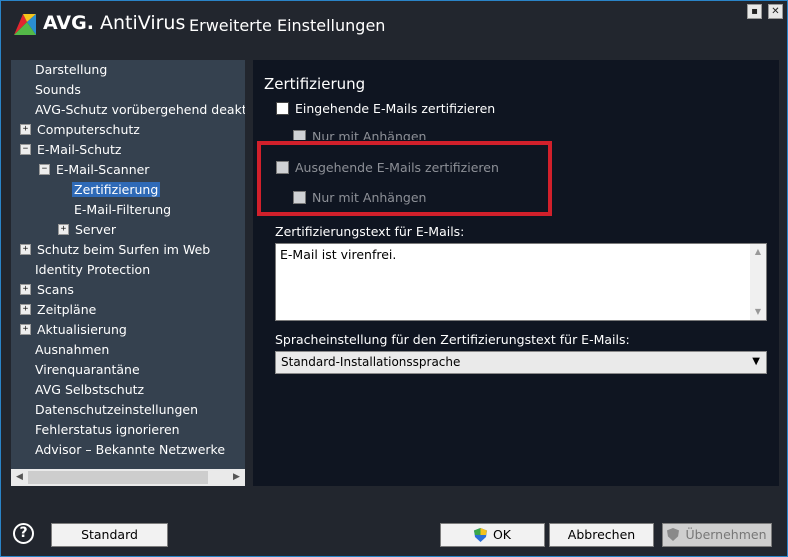 This screenshot has height=557, width=788. Describe the element at coordinates (387, 168) in the screenshot. I see `outgoing-certify-option: Ausgehende E-Mails zertifizieren` at that location.